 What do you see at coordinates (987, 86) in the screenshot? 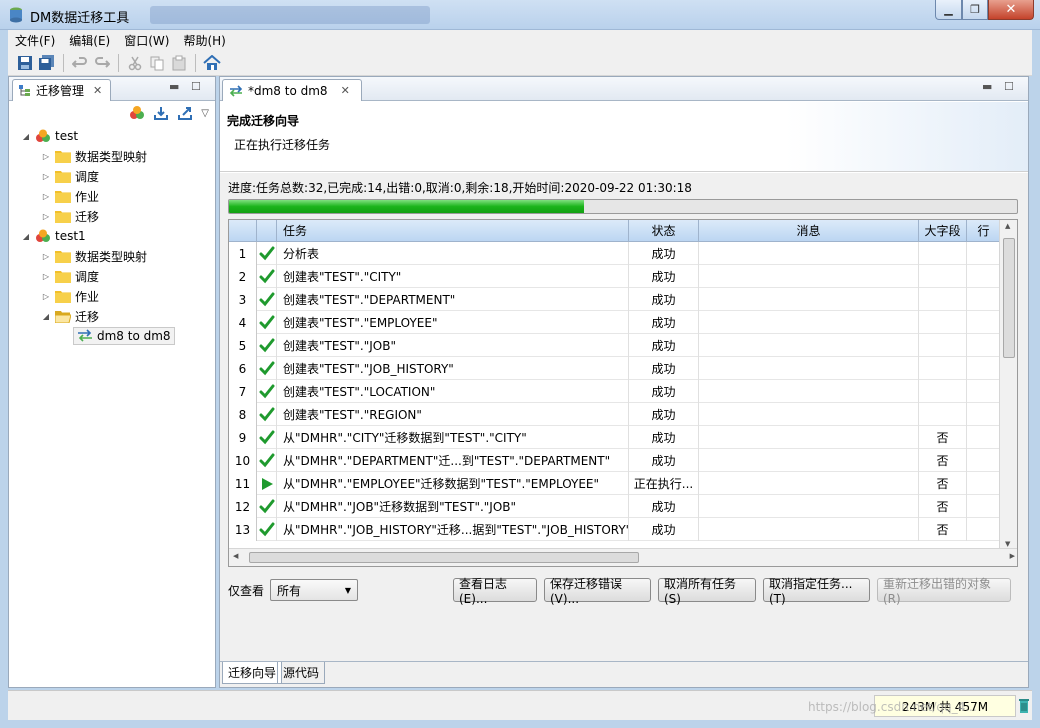
I see `minimize-editor-icon: ▬` at bounding box center [987, 86].